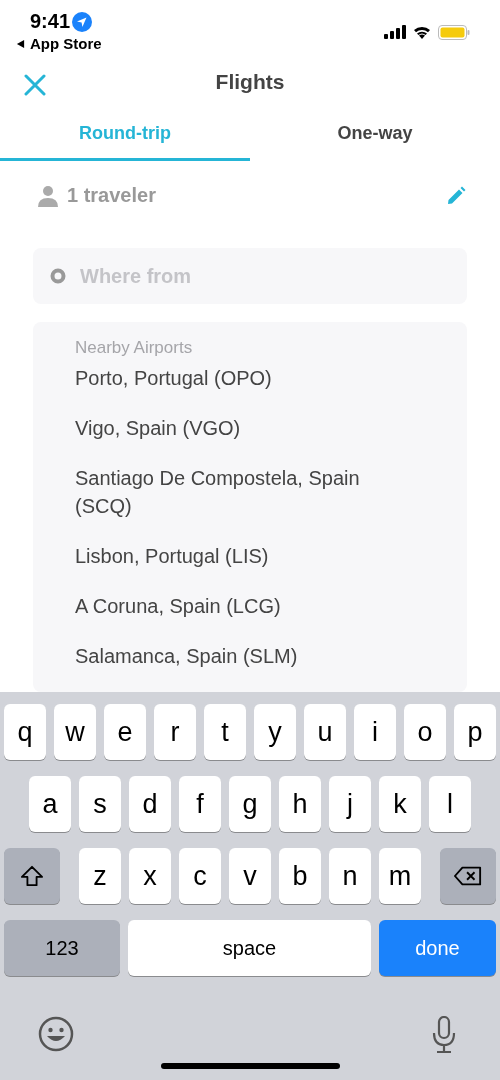  I want to click on done-key: done, so click(437, 948).